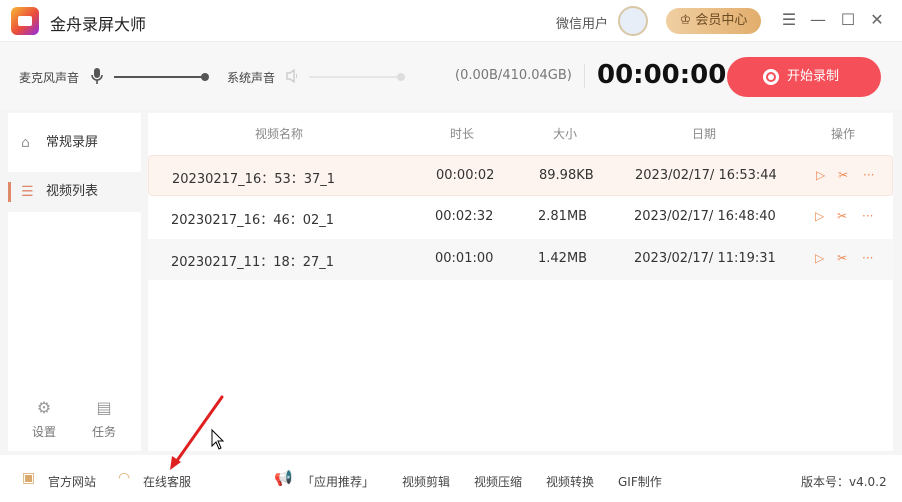 The height and width of the screenshot is (502, 902). I want to click on sidebar-item-label: 视频列表, so click(72, 191).